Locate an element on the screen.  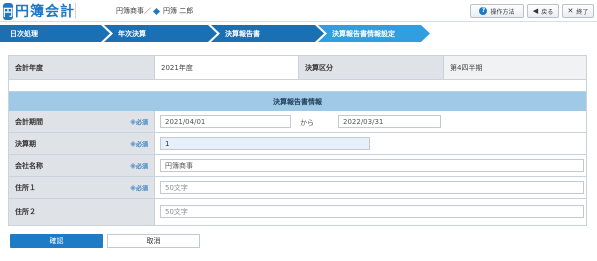
step-report-label: 決算報告書 is located at coordinates (242, 33).